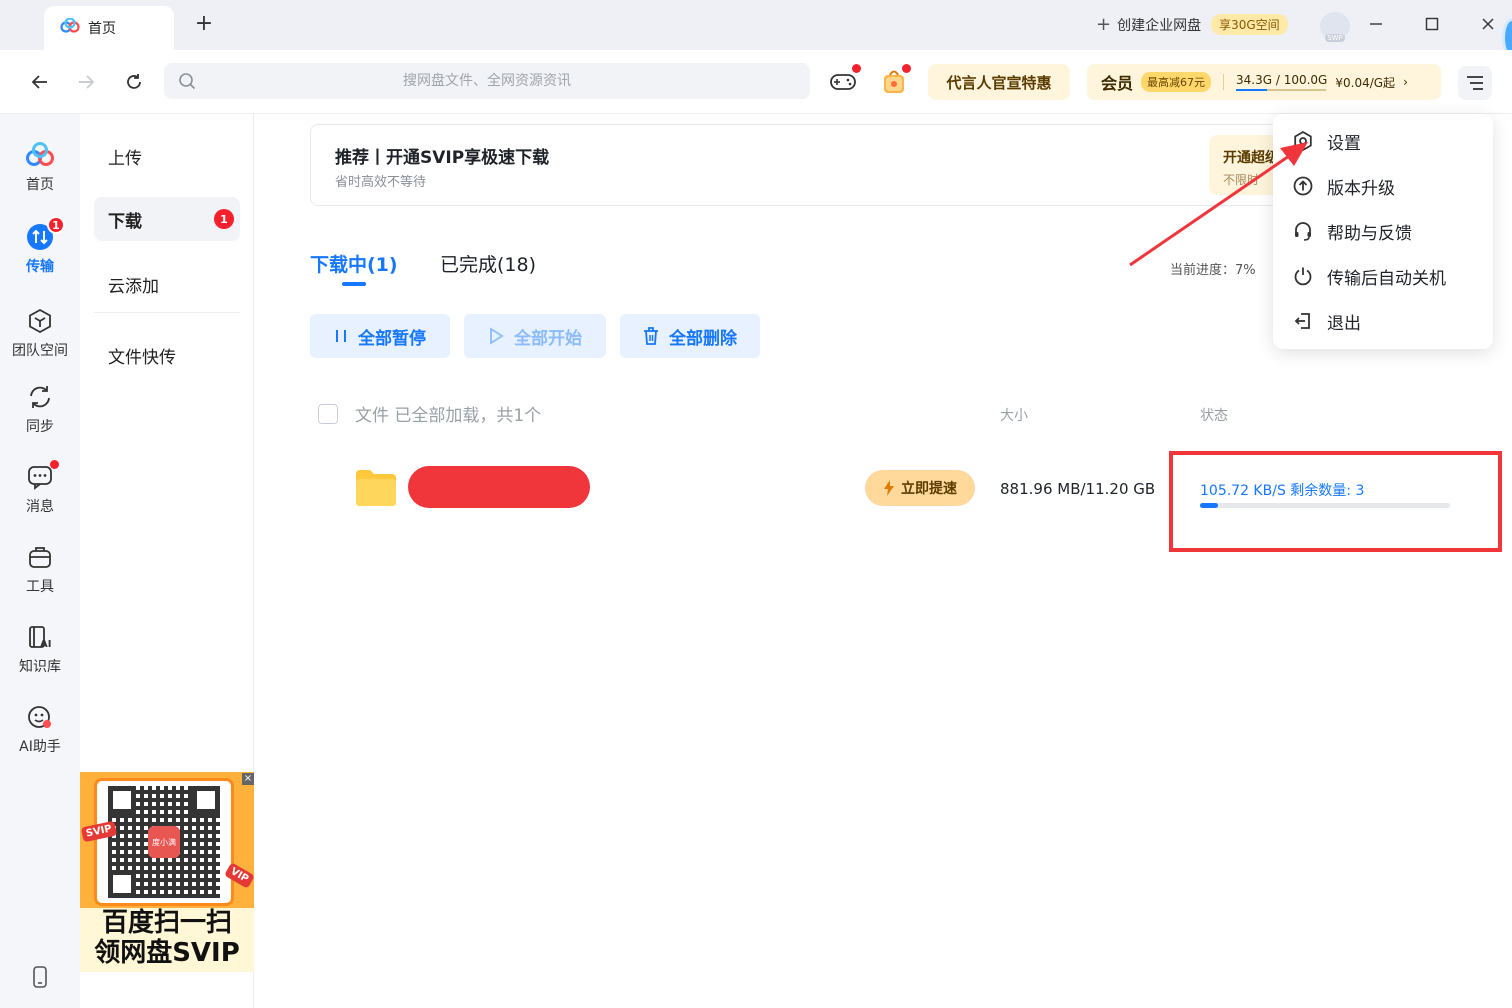  Describe the element at coordinates (895, 80) in the screenshot. I see `gift-button` at that location.